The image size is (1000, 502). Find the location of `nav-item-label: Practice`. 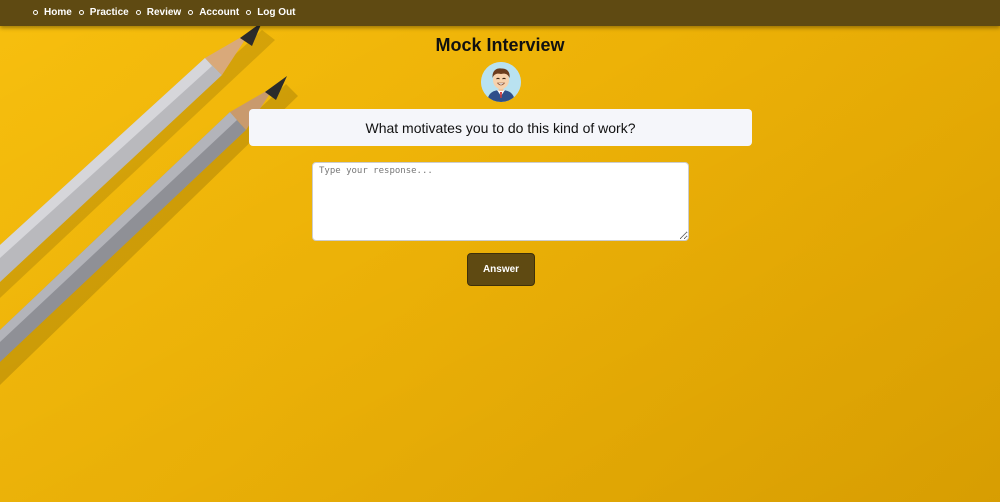

nav-item-label: Practice is located at coordinates (109, 12).